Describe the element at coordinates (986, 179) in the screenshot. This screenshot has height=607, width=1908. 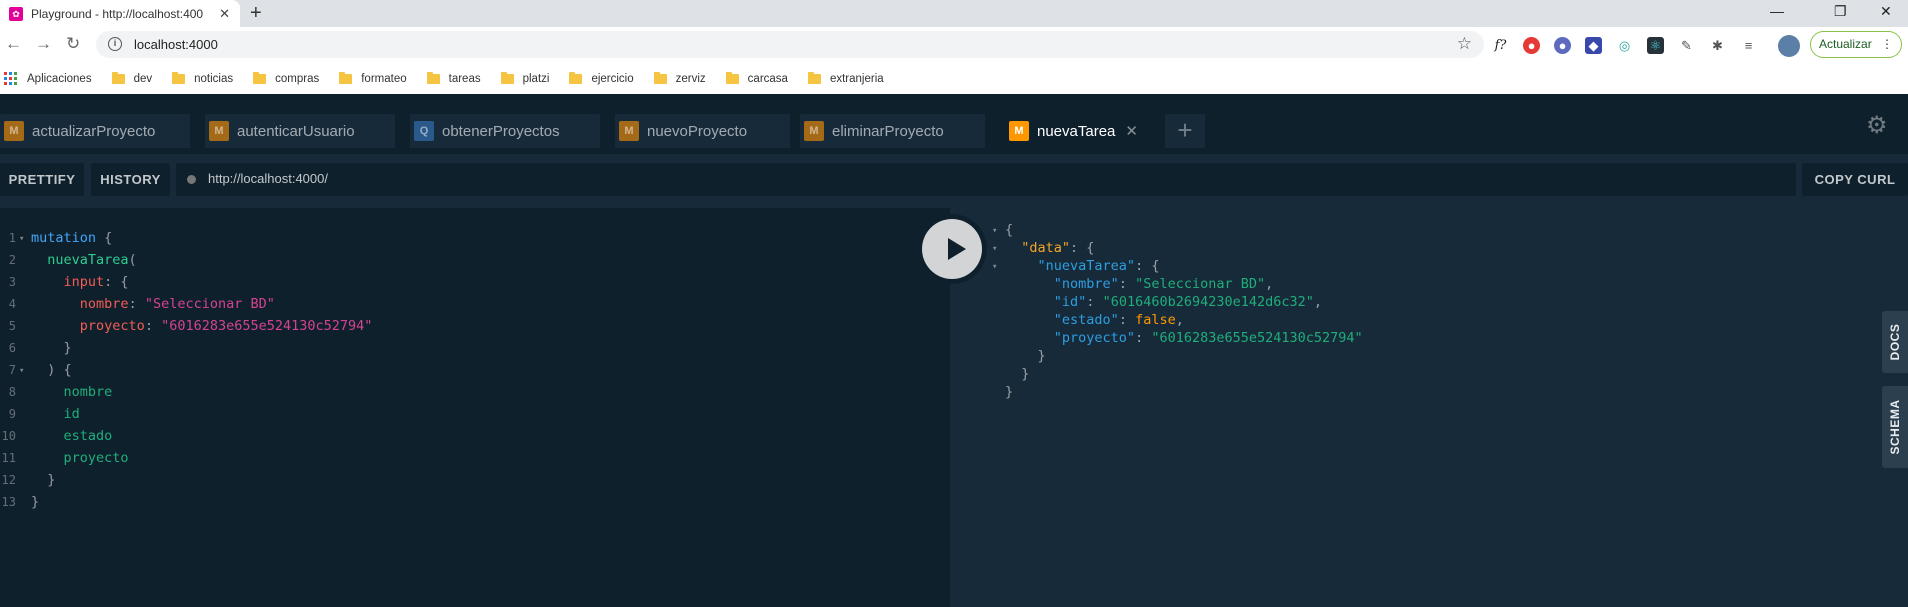
I see `endpoint-input: http://localhost:4000/` at that location.